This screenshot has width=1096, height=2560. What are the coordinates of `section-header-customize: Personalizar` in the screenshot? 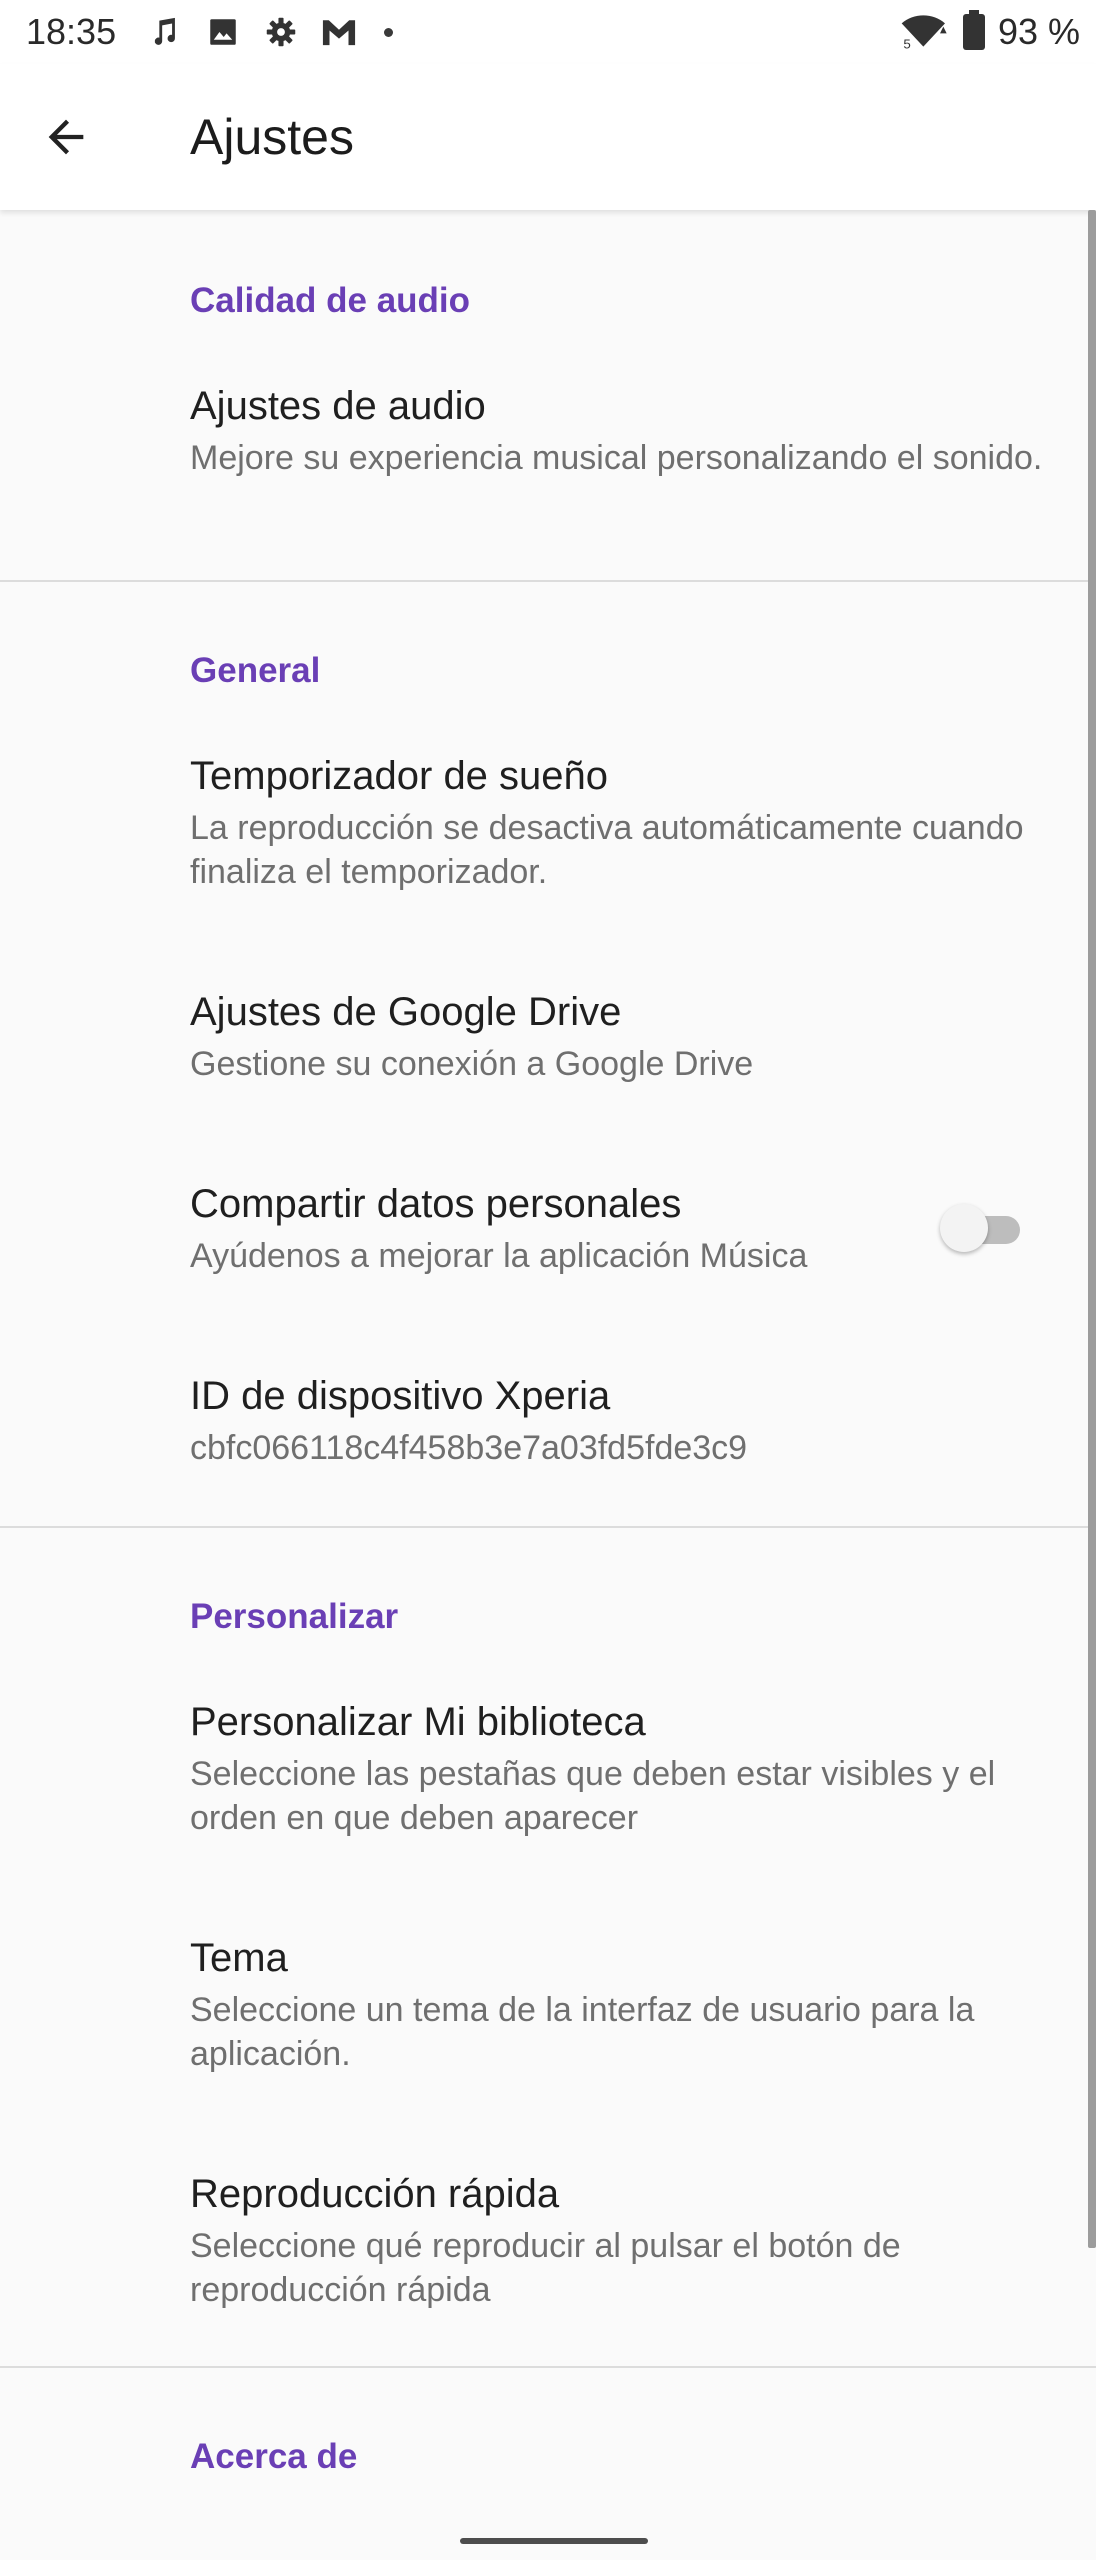 It's located at (294, 1616).